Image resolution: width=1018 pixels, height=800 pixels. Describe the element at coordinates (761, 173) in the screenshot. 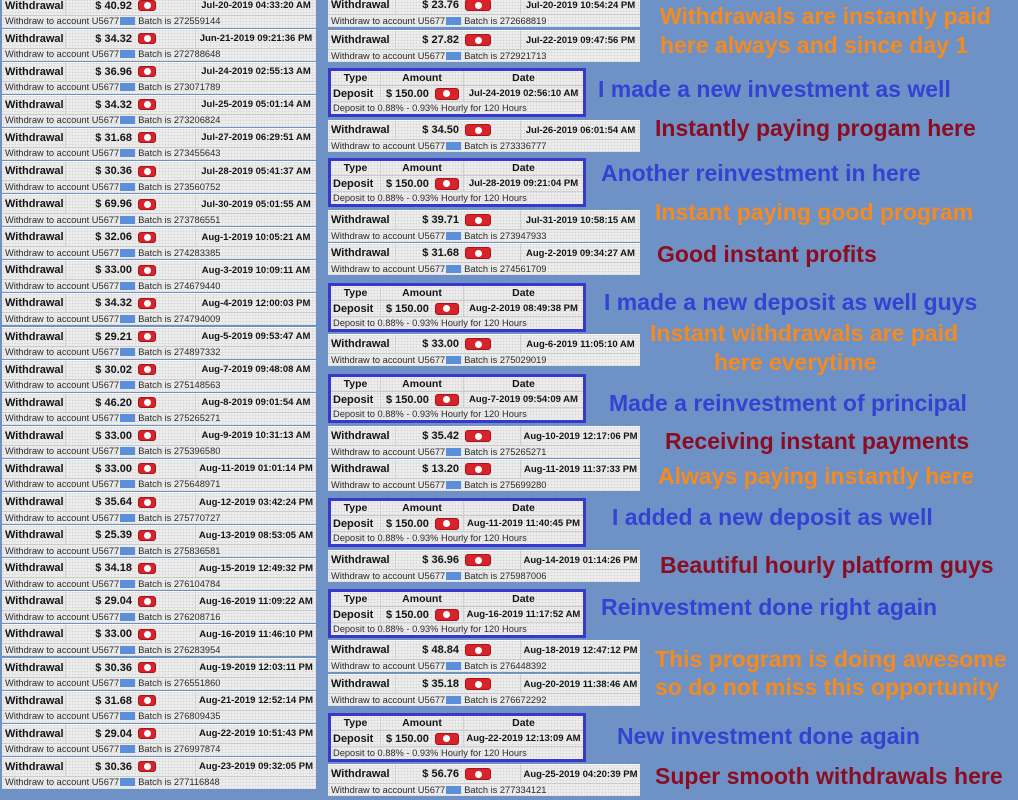

I see `annotation-text: Another reinvestment in here` at that location.